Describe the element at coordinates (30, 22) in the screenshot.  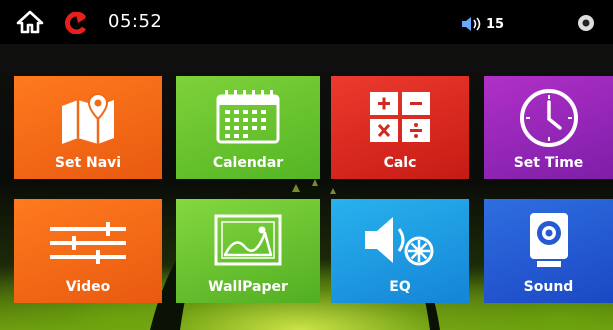
I see `home-icon` at that location.